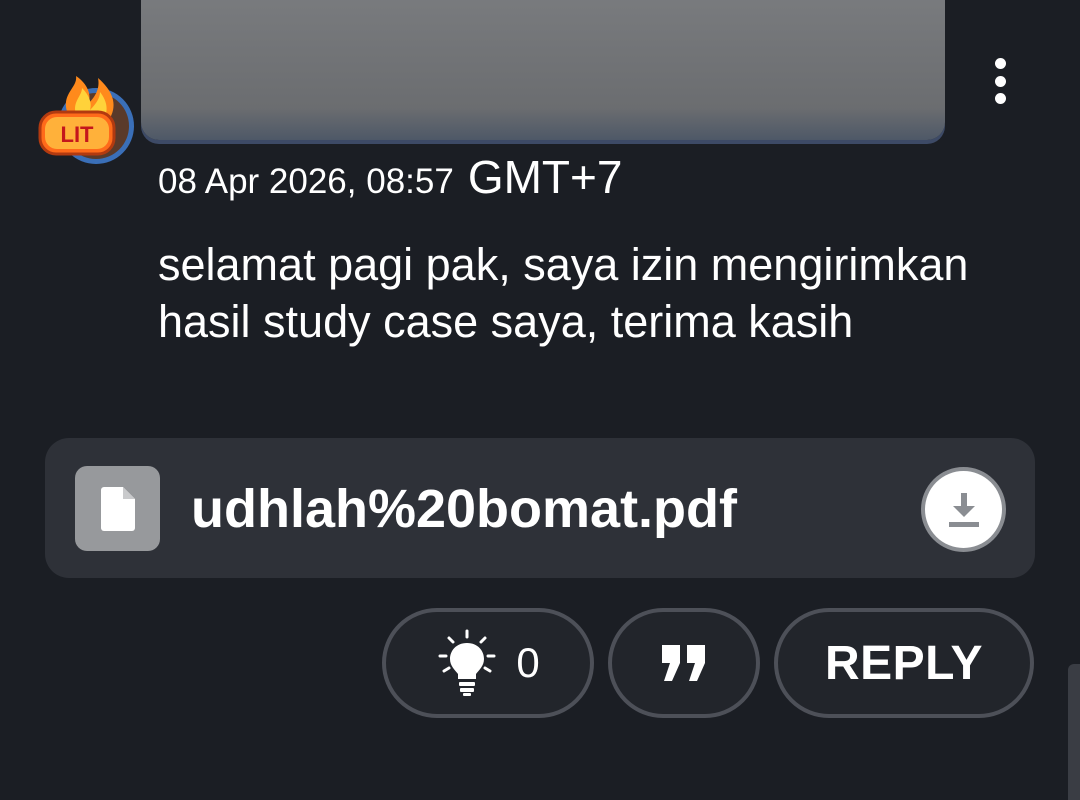 The image size is (1080, 800). Describe the element at coordinates (306, 181) in the screenshot. I see `timestamp-date: 08 Apr 2026, 08:57` at that location.